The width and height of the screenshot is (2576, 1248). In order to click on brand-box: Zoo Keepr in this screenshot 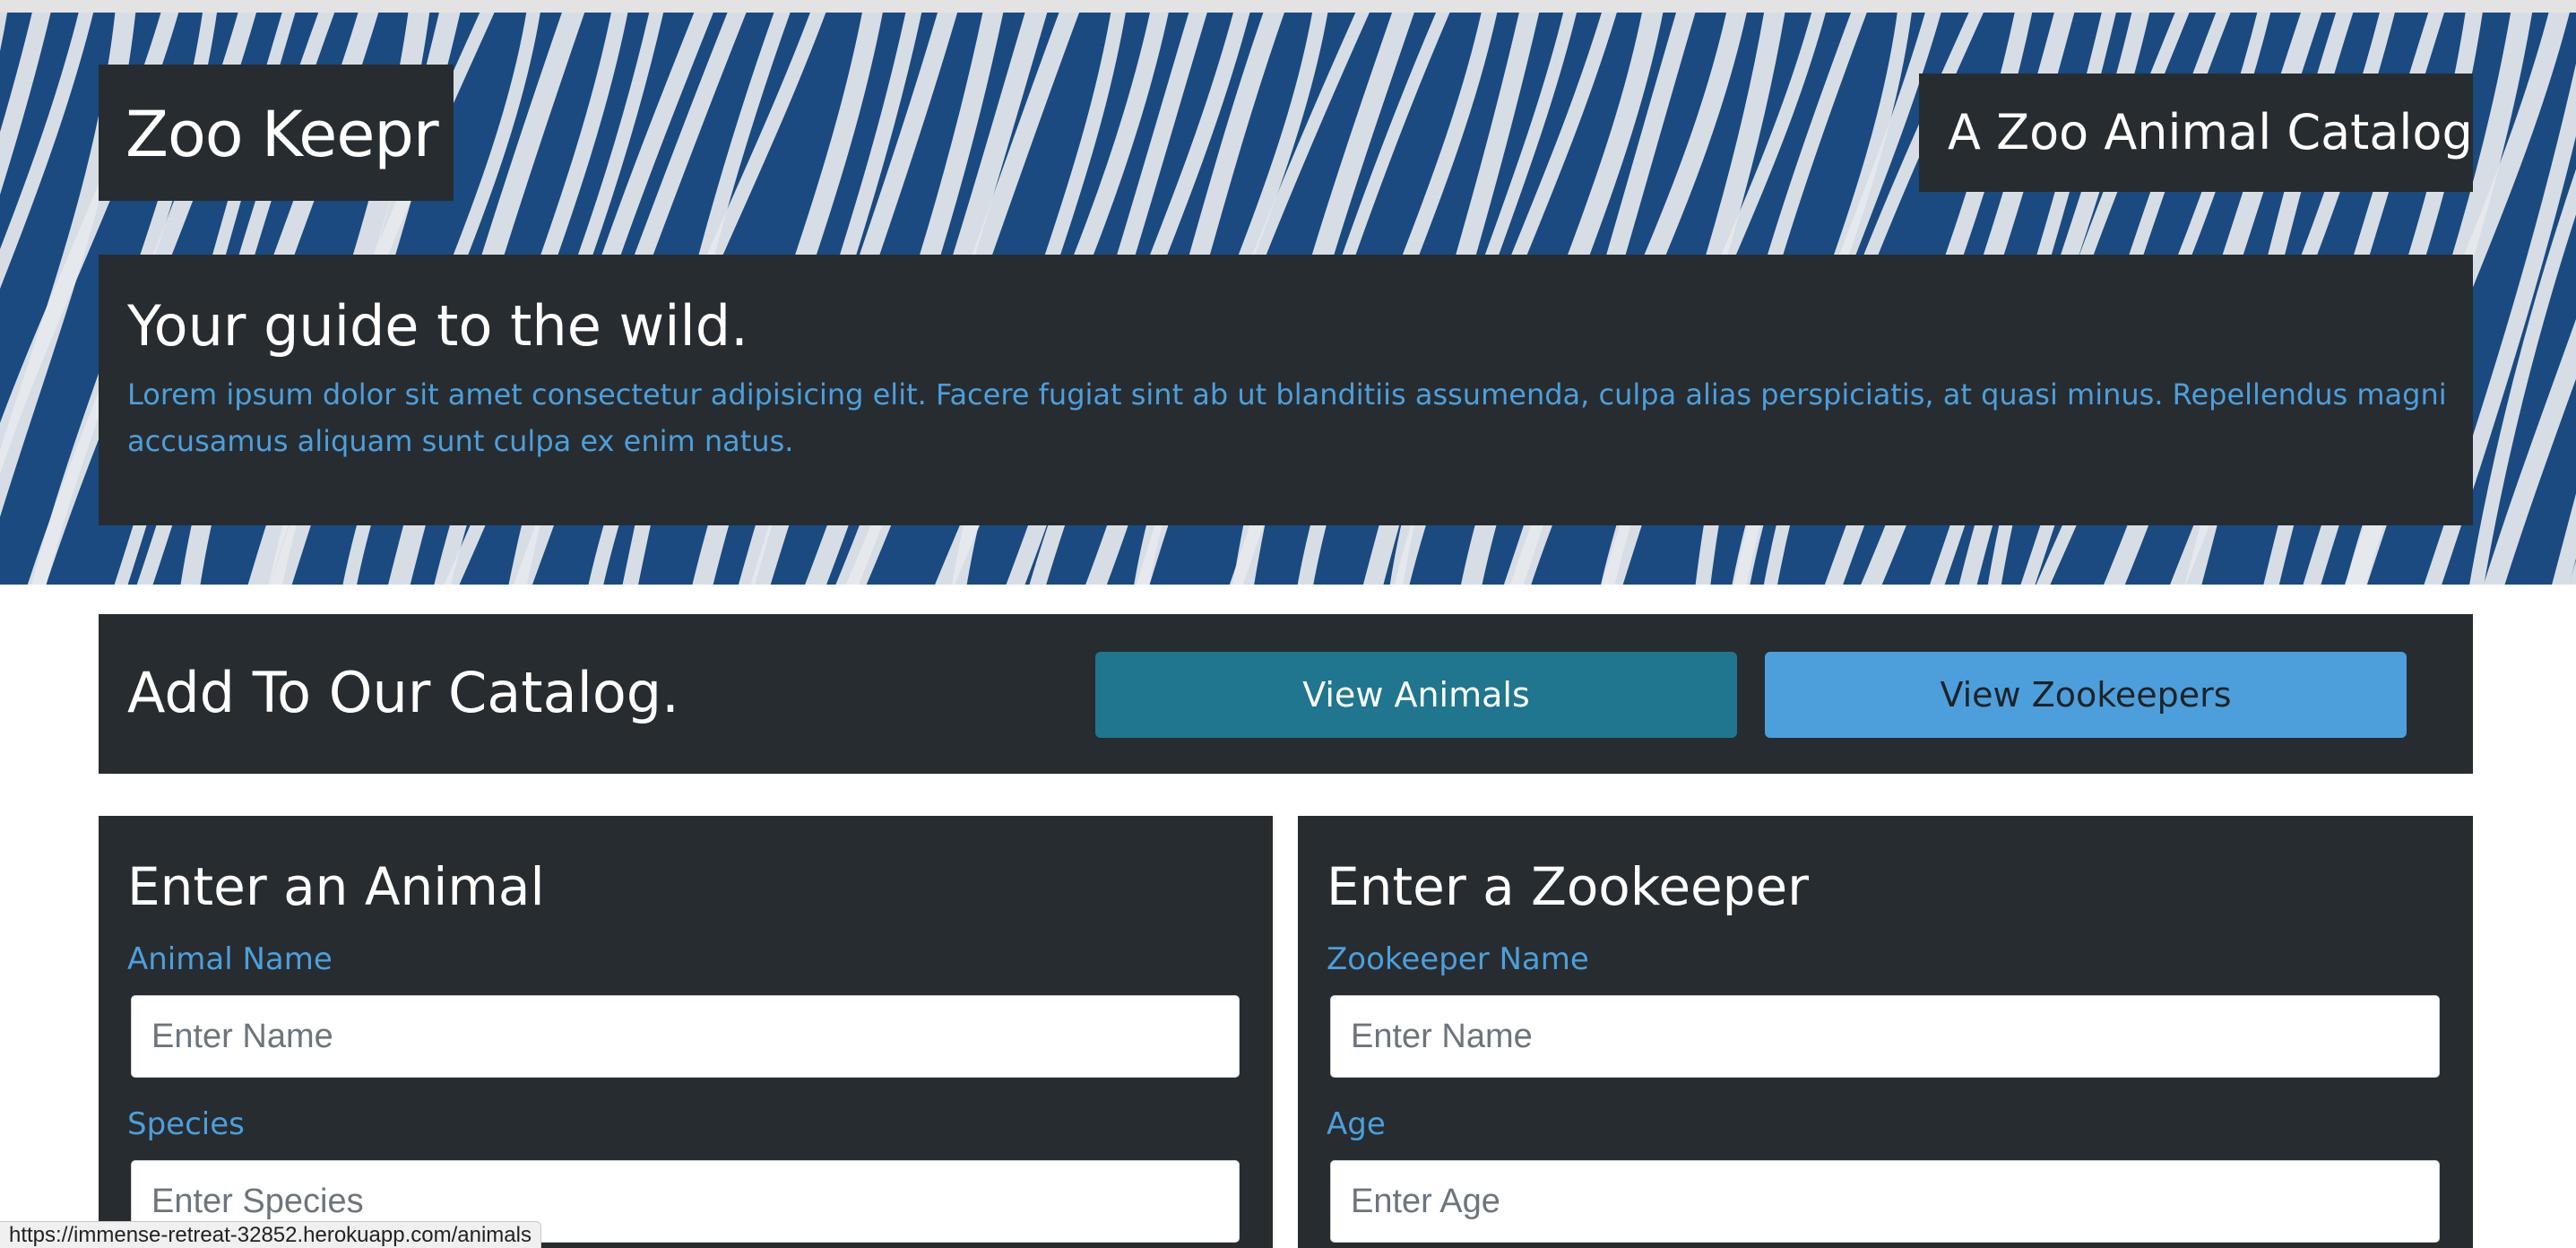, I will do `click(276, 133)`.